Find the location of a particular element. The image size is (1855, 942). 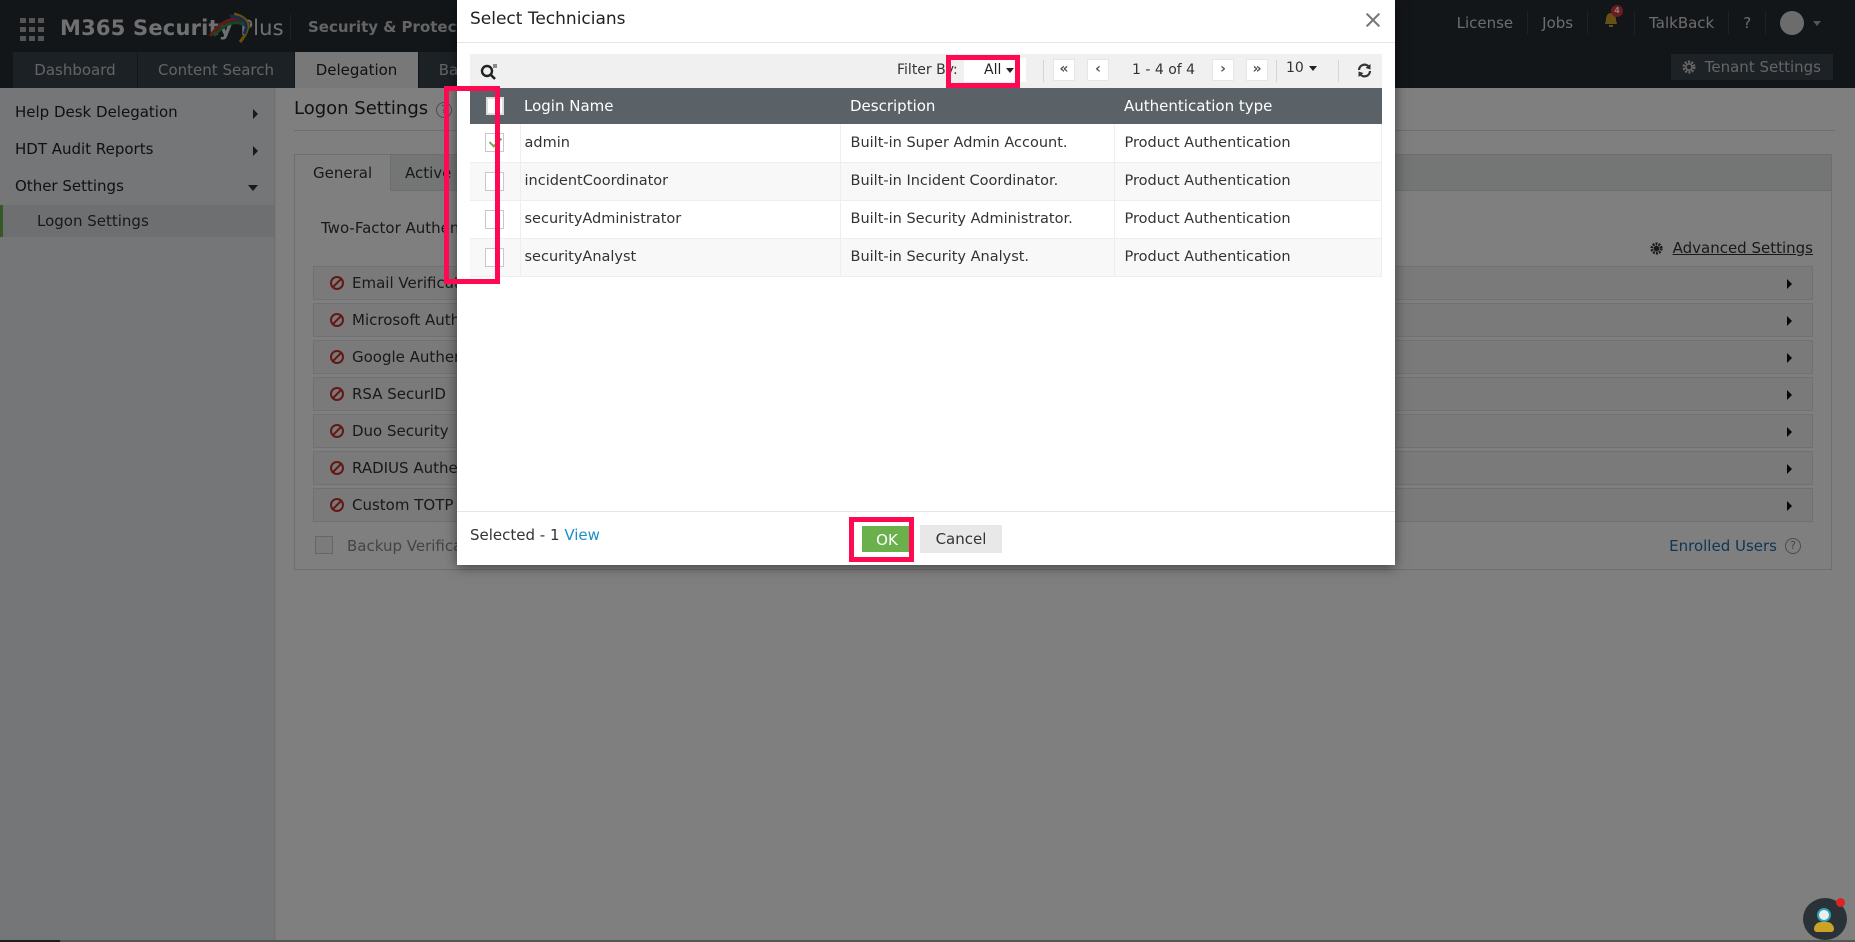

description-cell: Built-in Security Analyst. is located at coordinates (977, 257).